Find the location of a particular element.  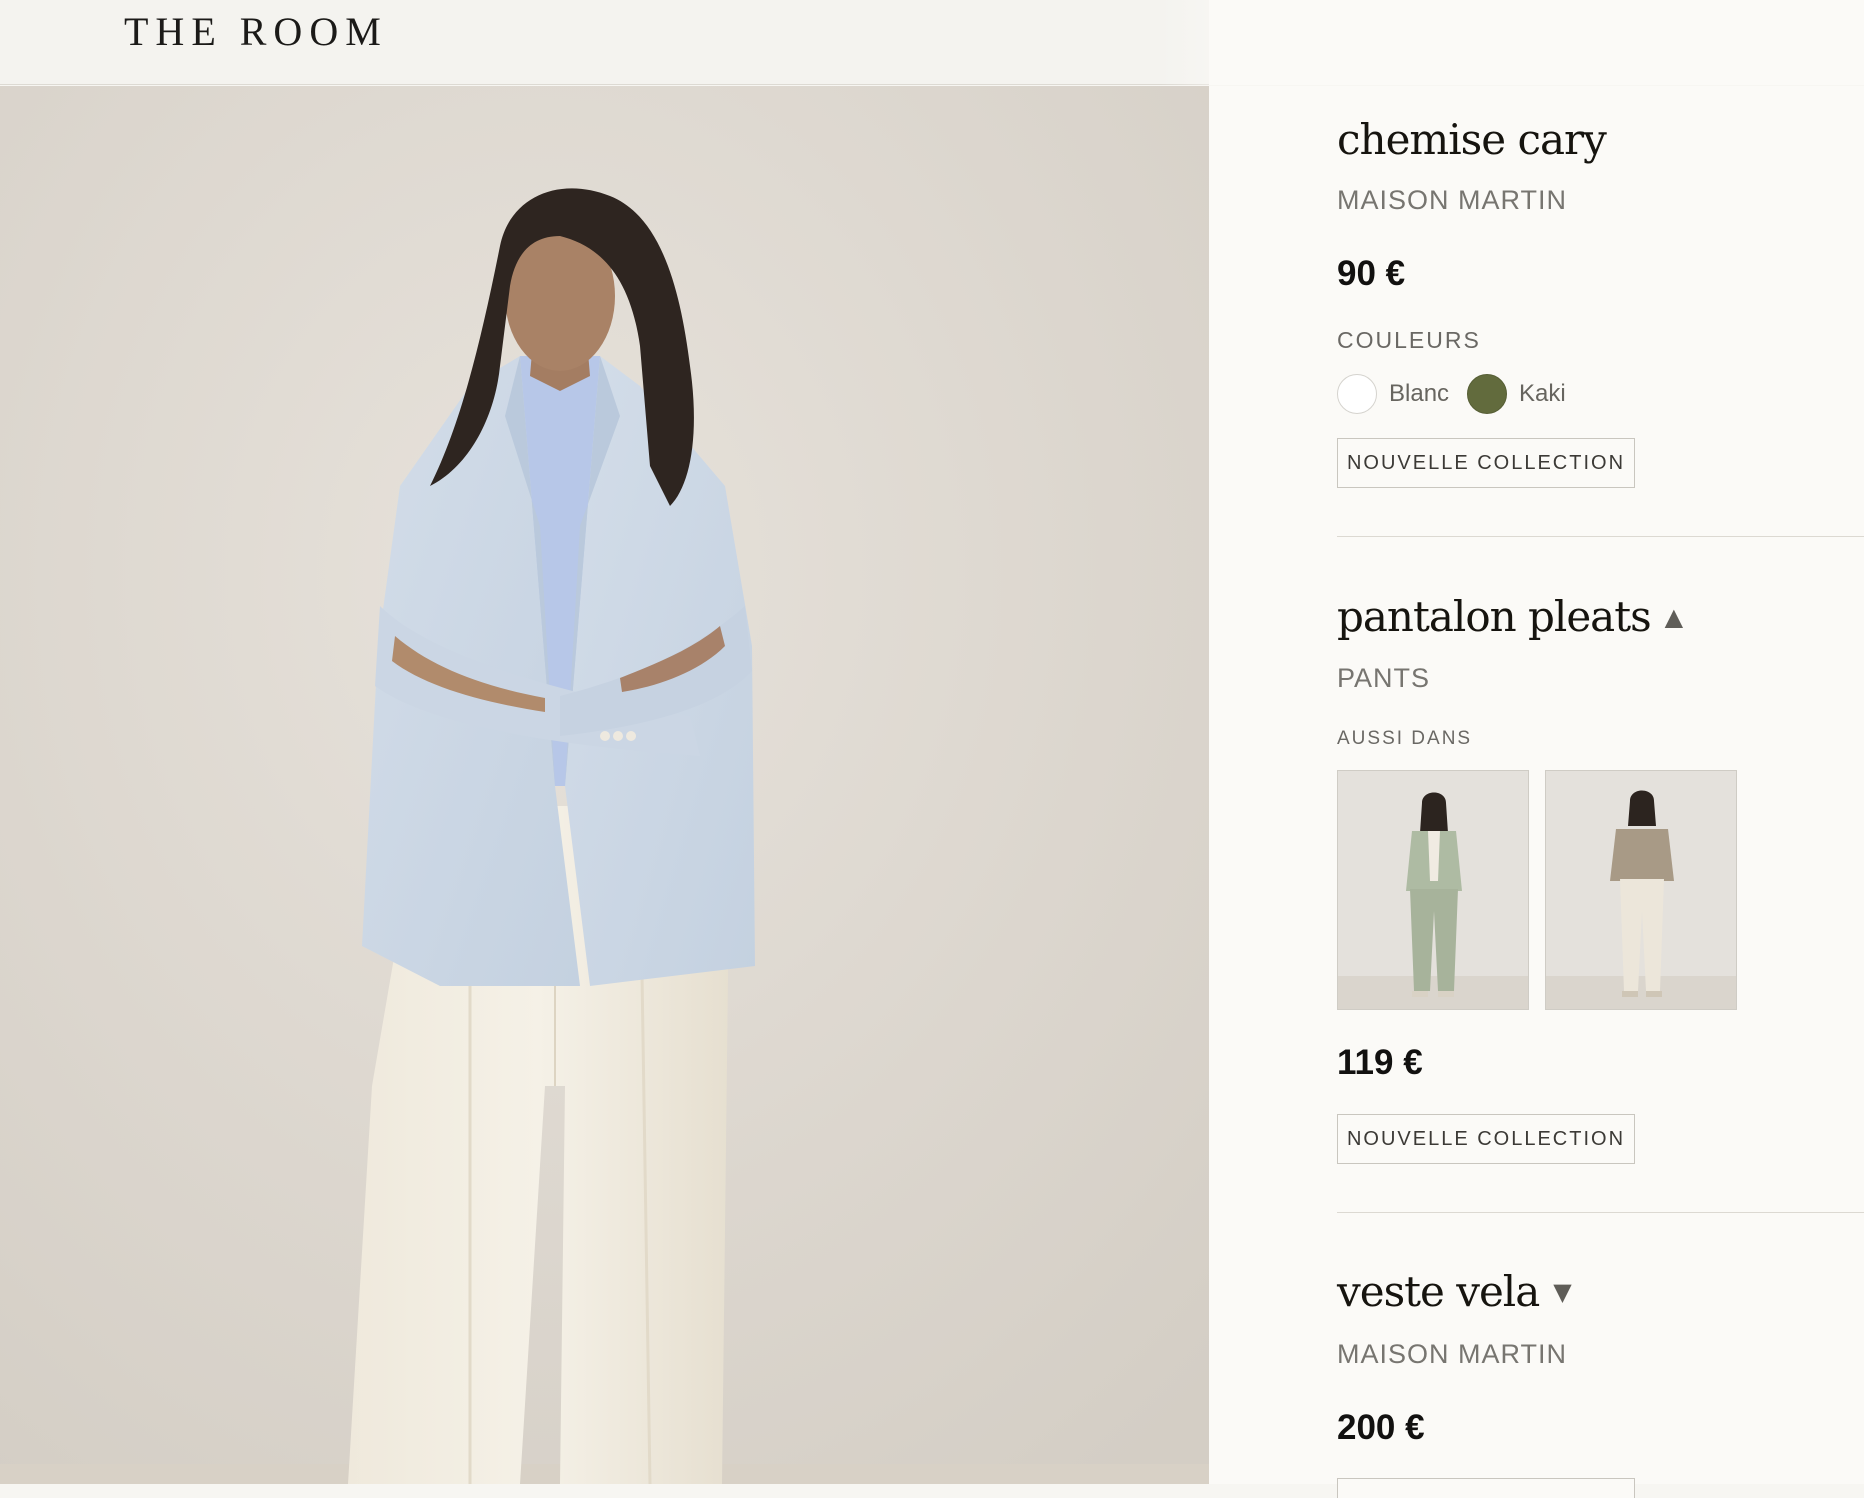

product-name: veste vela ▼ is located at coordinates (1454, 1292).